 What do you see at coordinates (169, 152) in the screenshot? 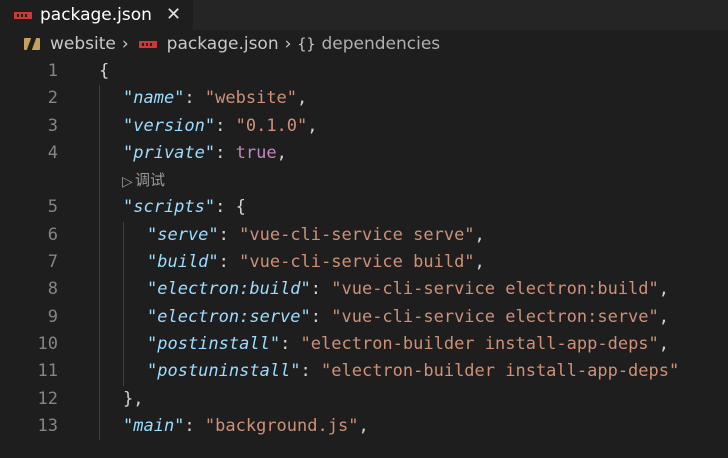
I see `token-key: "private"` at bounding box center [169, 152].